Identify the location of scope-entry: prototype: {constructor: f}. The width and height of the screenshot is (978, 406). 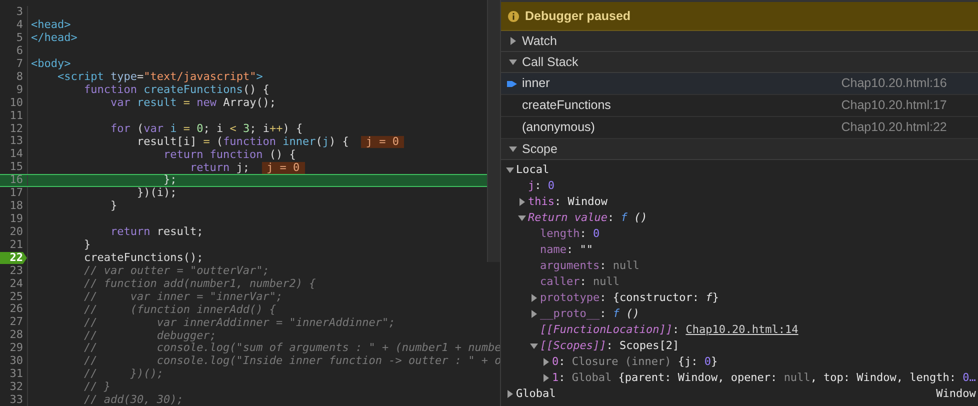
(629, 298).